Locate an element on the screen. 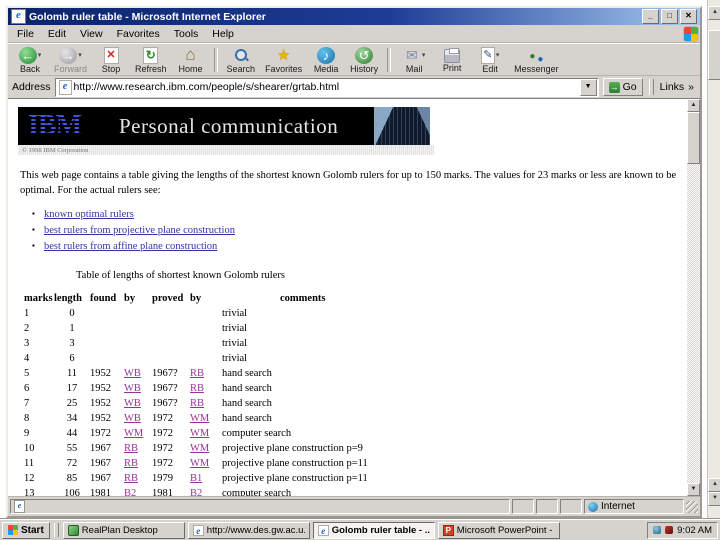 This screenshot has width=720, height=540. menu-item-edit: Edit is located at coordinates (57, 34).